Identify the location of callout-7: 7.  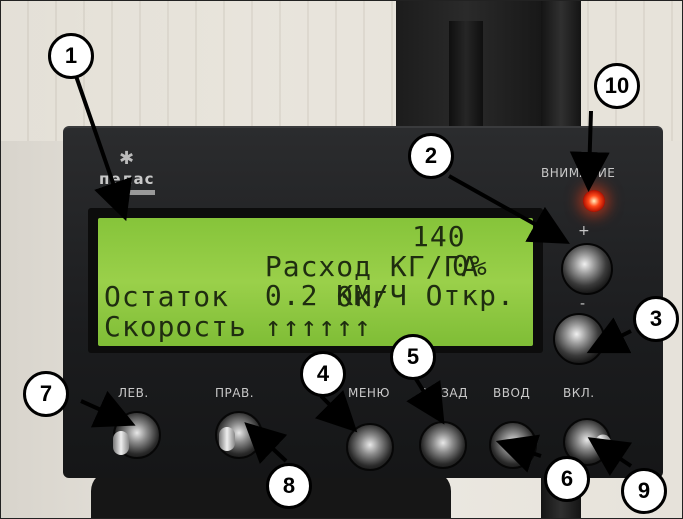
(46, 394).